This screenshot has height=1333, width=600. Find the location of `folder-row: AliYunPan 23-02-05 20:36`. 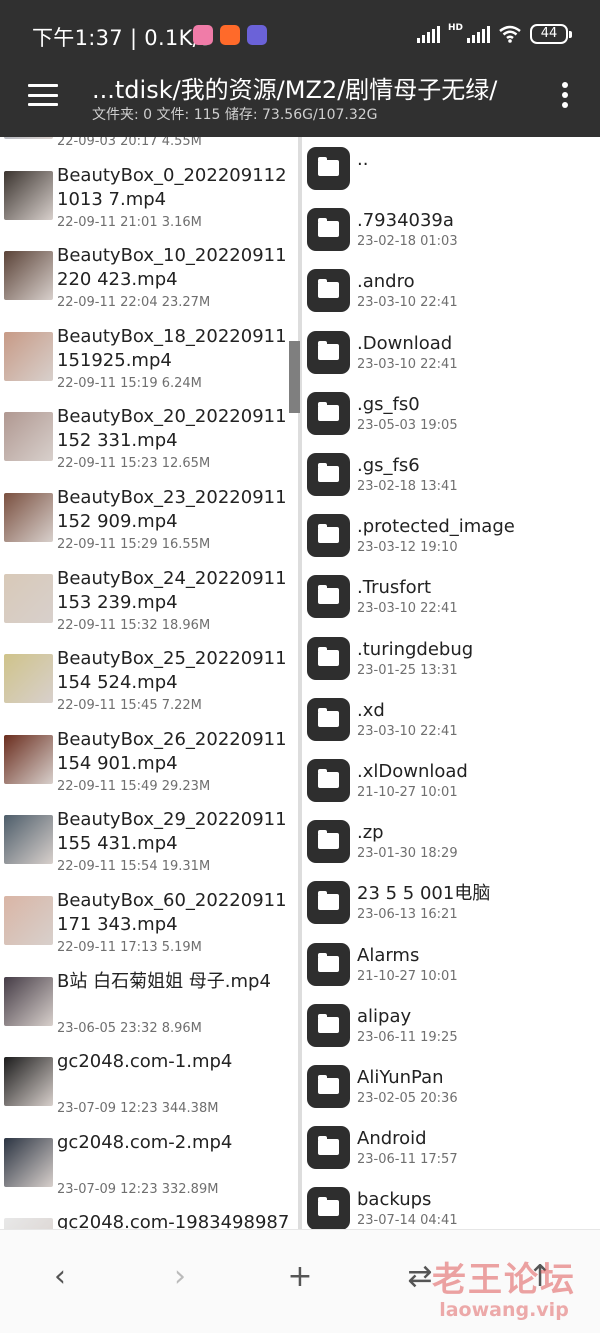

folder-row: AliYunPan 23-02-05 20:36 is located at coordinates (451, 1086).